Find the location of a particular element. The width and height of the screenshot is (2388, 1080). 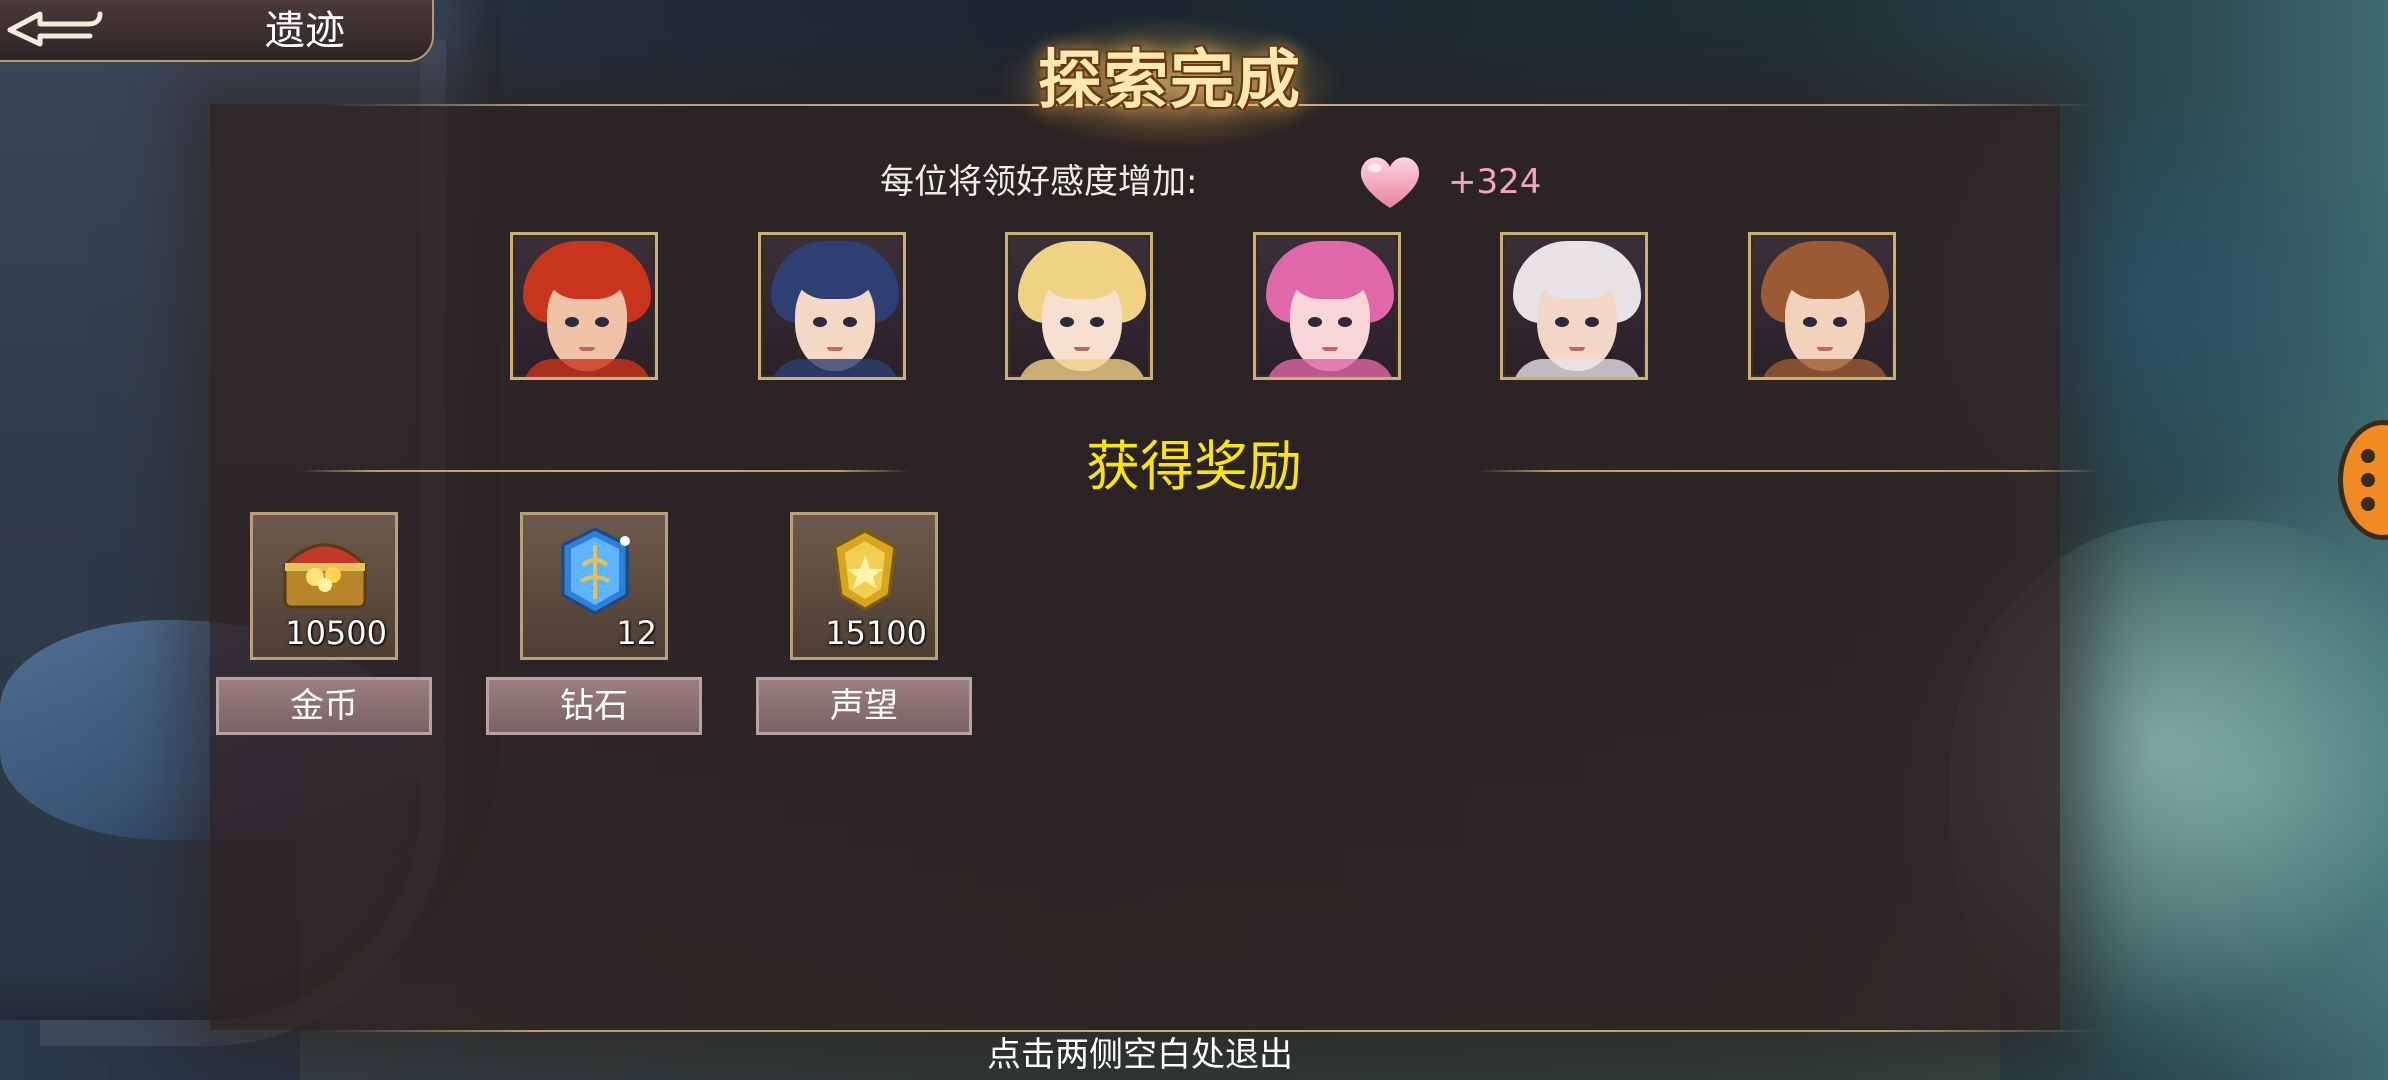

reward-label-gold: 金币 is located at coordinates (324, 706).